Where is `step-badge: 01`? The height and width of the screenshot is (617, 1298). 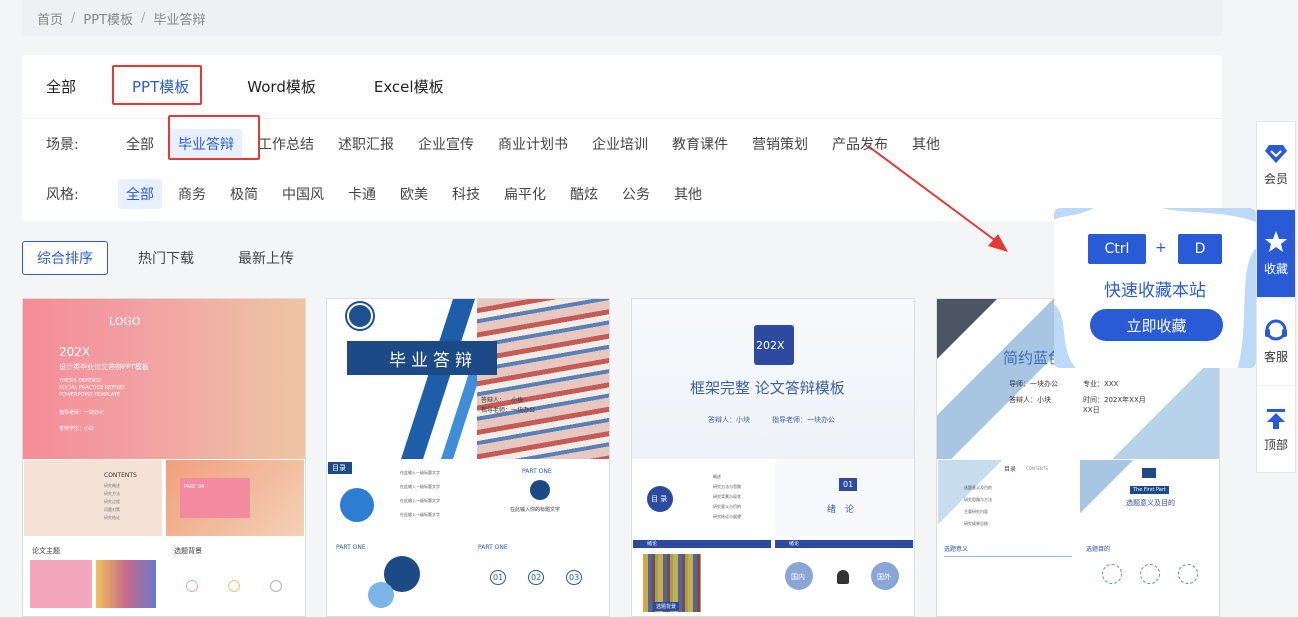
step-badge: 01 is located at coordinates (498, 577).